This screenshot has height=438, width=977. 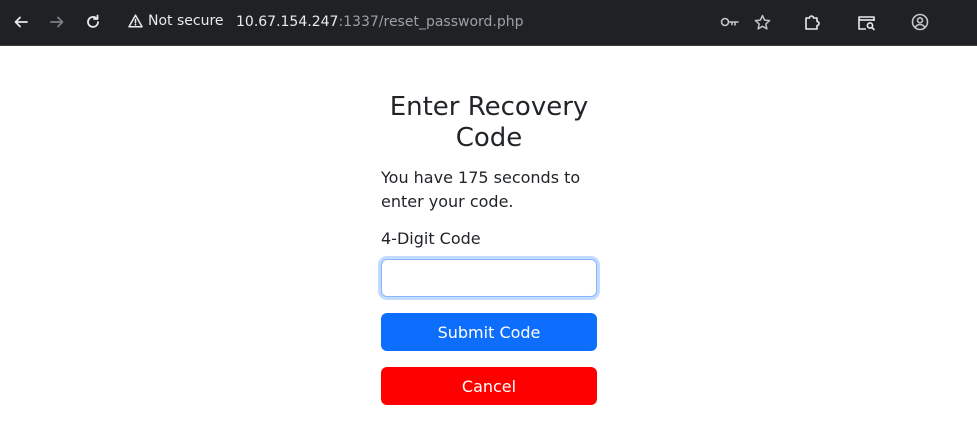 I want to click on arrow-right-icon, so click(x=57, y=22).